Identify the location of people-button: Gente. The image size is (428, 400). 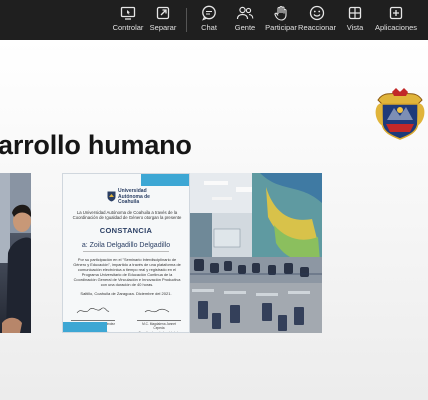
(245, 20).